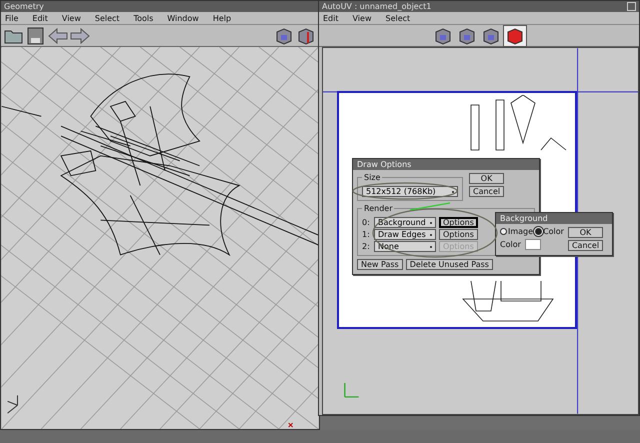  What do you see at coordinates (160, 6) in the screenshot?
I see `window-title: Geometry` at bounding box center [160, 6].